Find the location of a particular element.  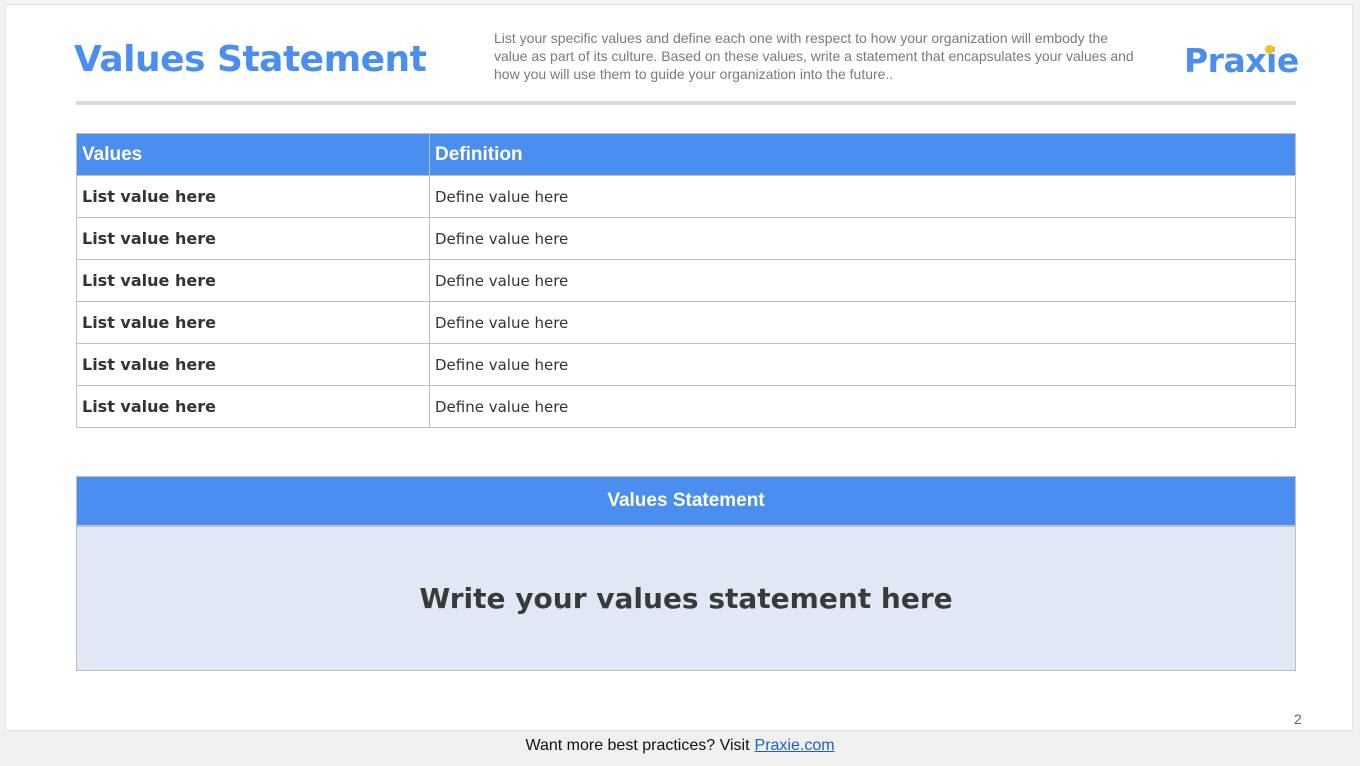

footer-text: Want more best practices? Visit is located at coordinates (637, 745).